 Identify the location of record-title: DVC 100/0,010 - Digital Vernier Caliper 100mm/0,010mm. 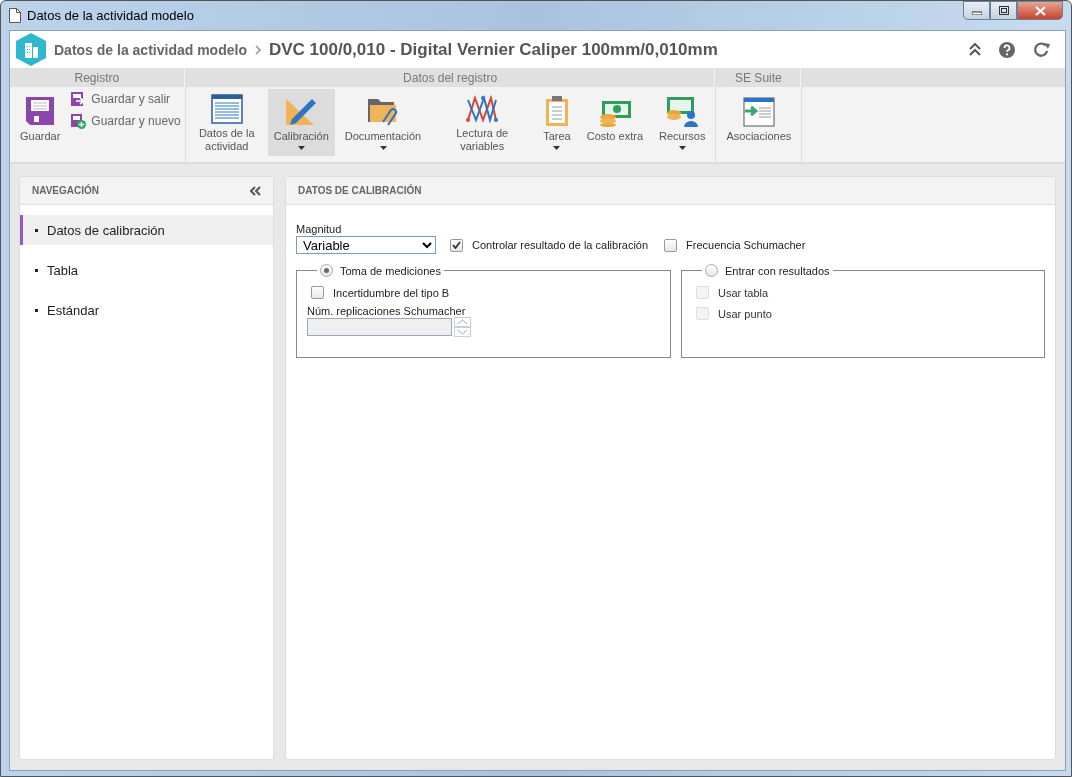
(493, 49).